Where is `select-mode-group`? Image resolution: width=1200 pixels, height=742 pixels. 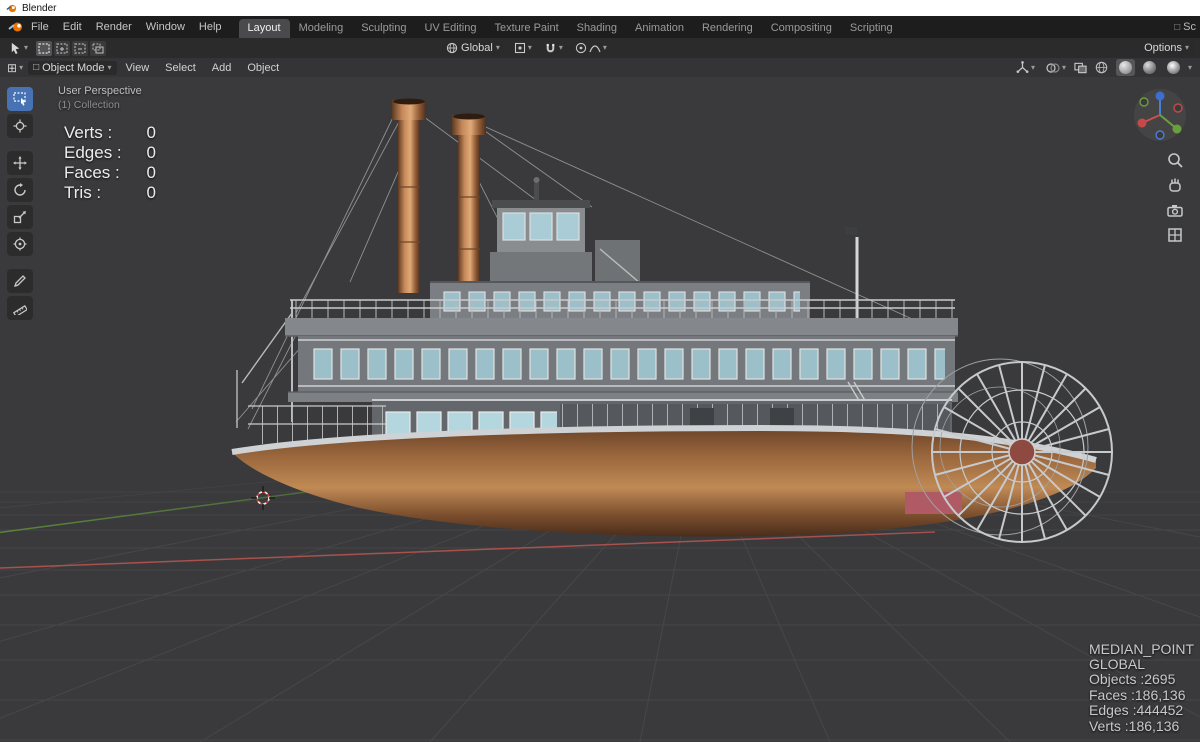
select-mode-group is located at coordinates (71, 48).